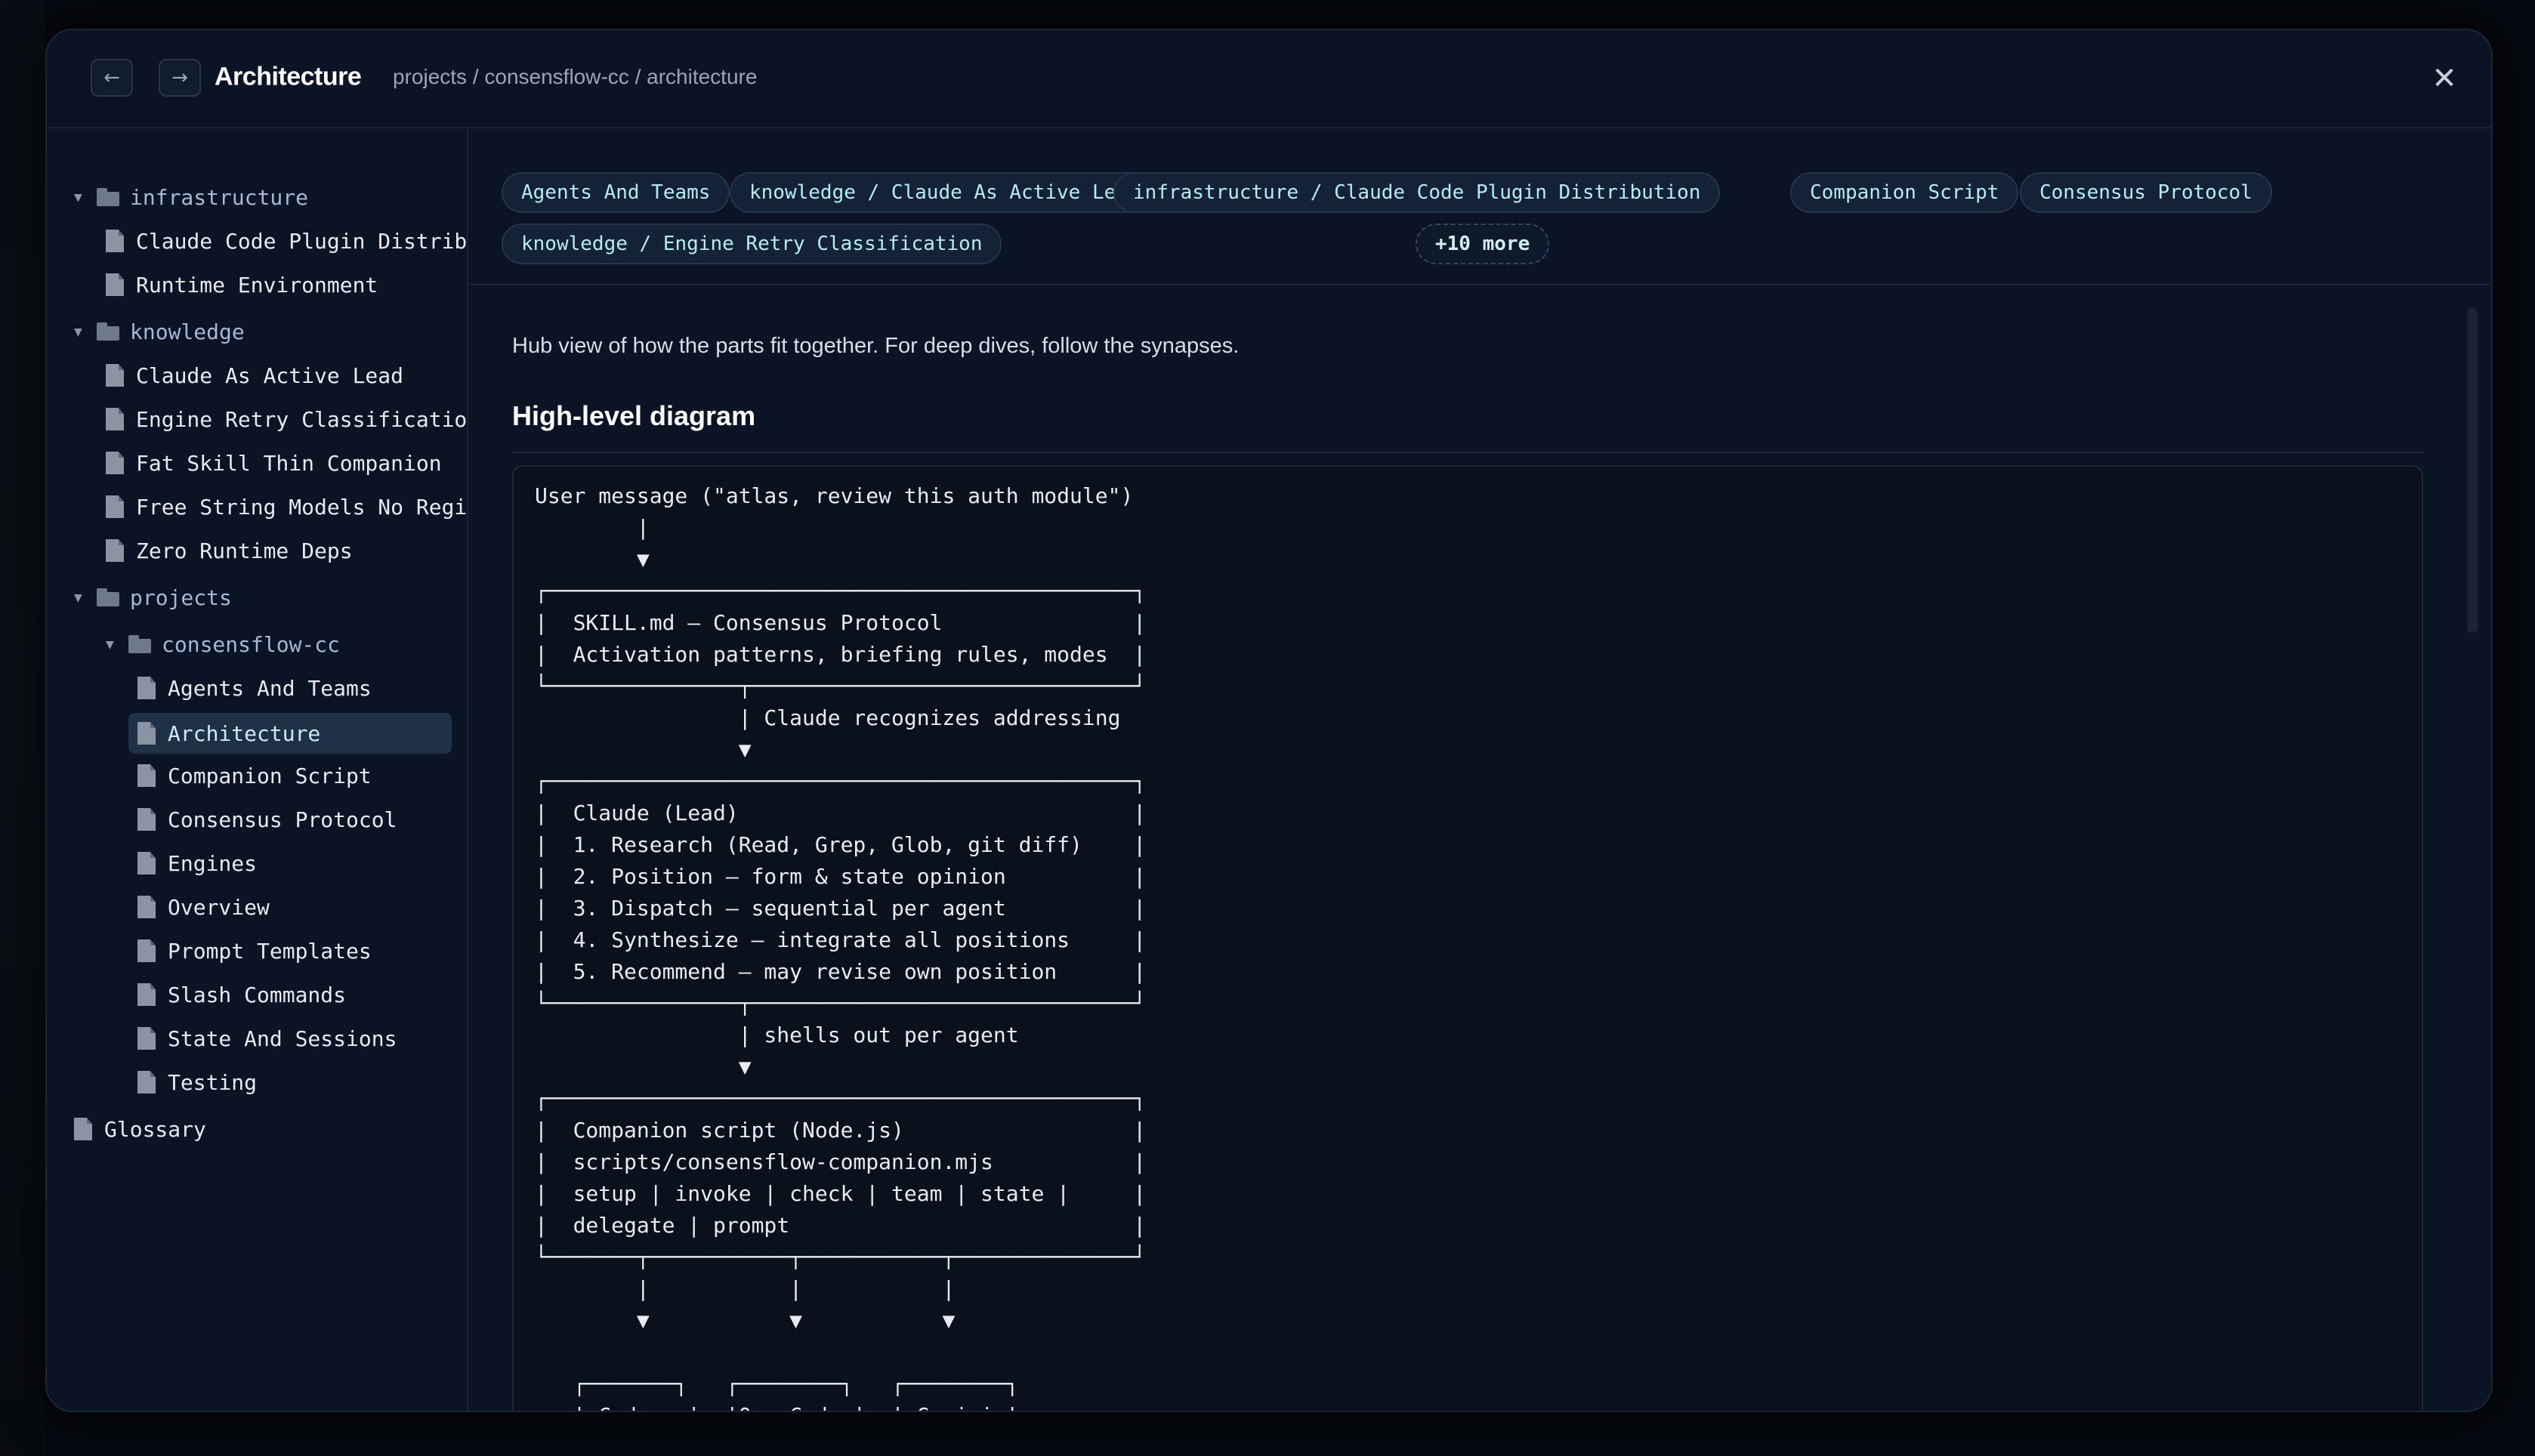 The image size is (2535, 1456). I want to click on tree-file-label: Free String Models No Regi, so click(302, 507).